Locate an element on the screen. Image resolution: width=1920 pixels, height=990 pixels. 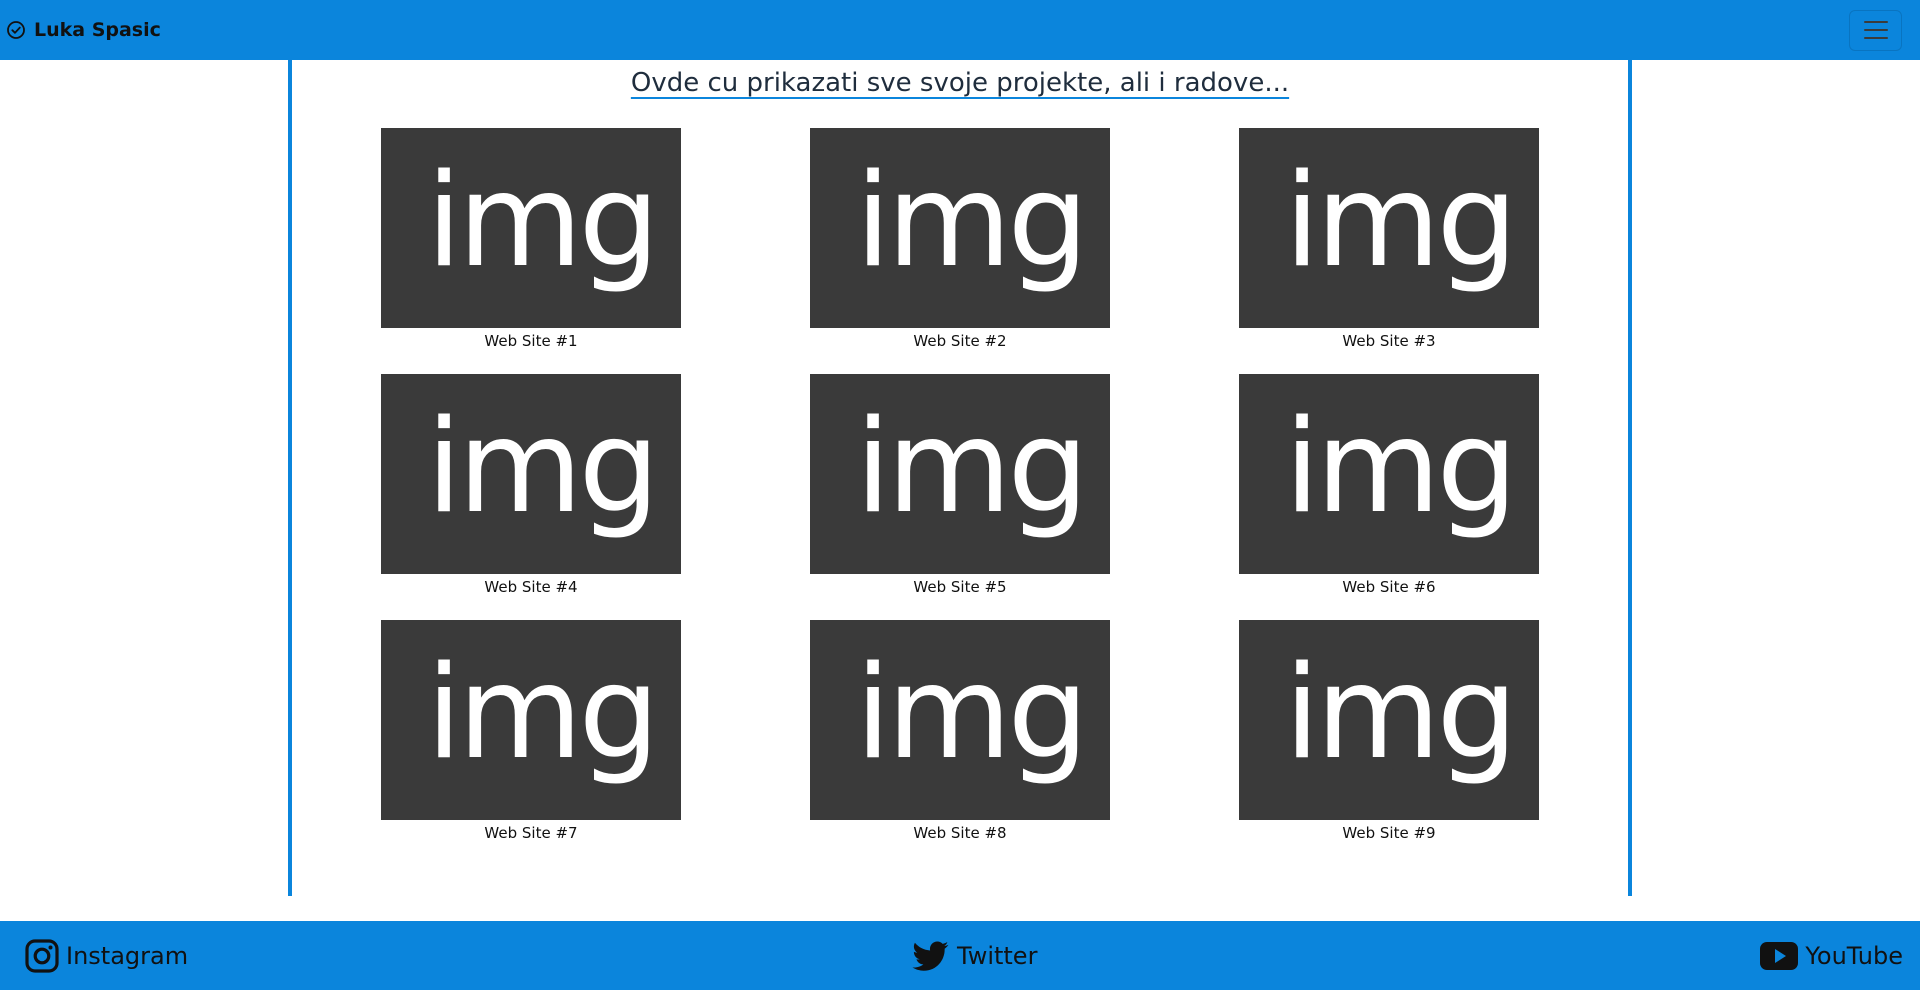
twitter-label: Twitter is located at coordinates (997, 956).